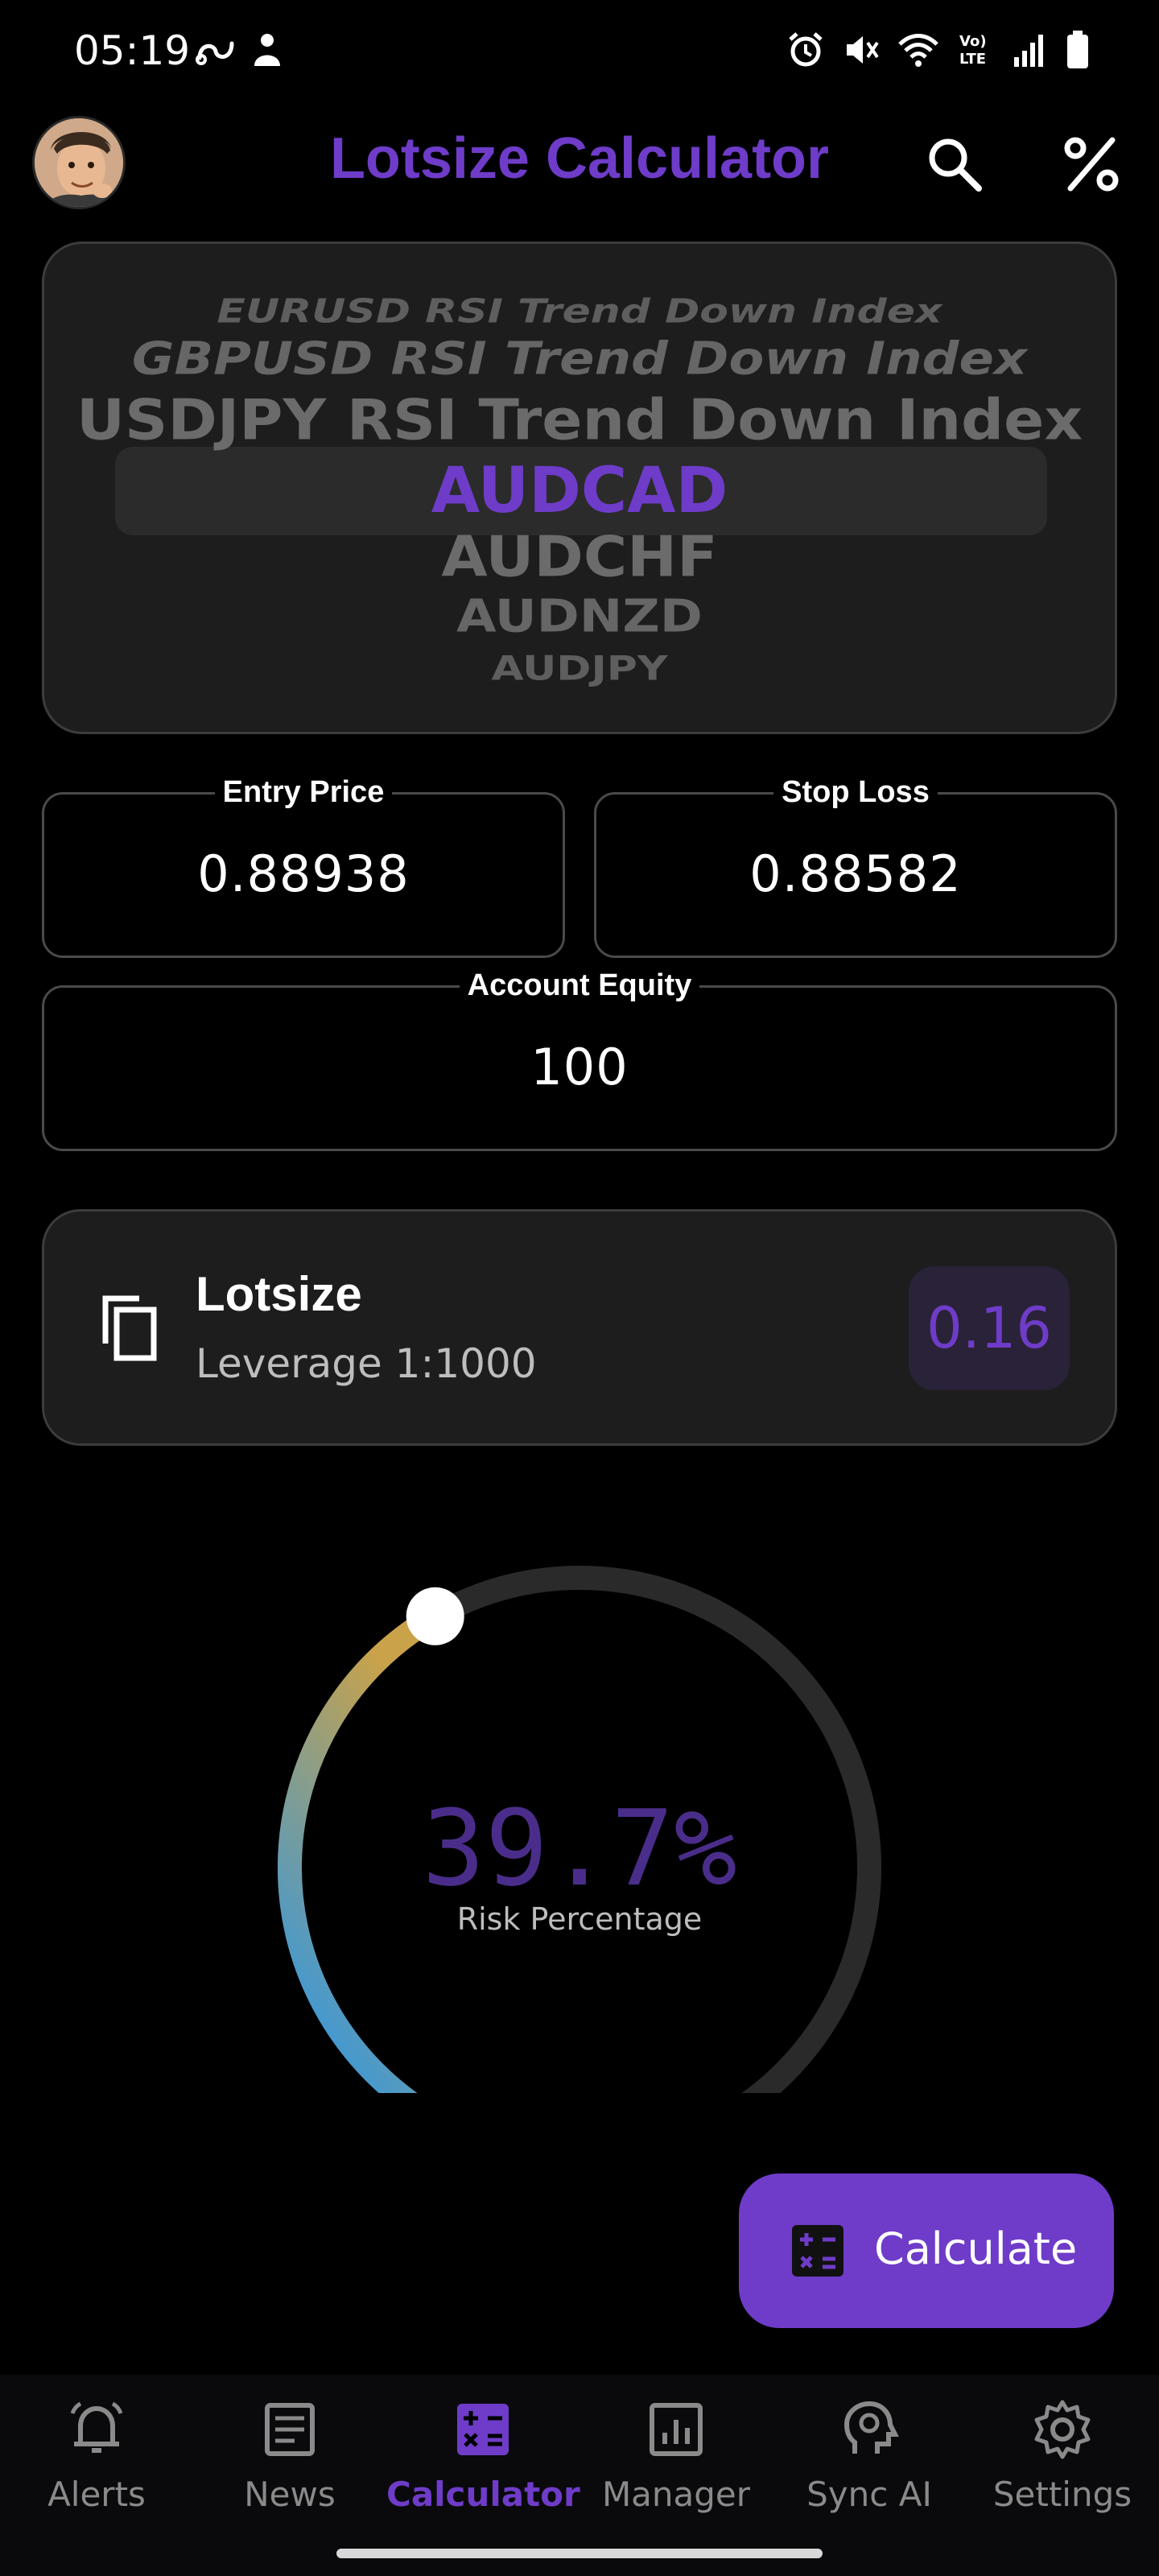 The height and width of the screenshot is (2576, 1159). I want to click on lotsize-title: Lotsize, so click(279, 1294).